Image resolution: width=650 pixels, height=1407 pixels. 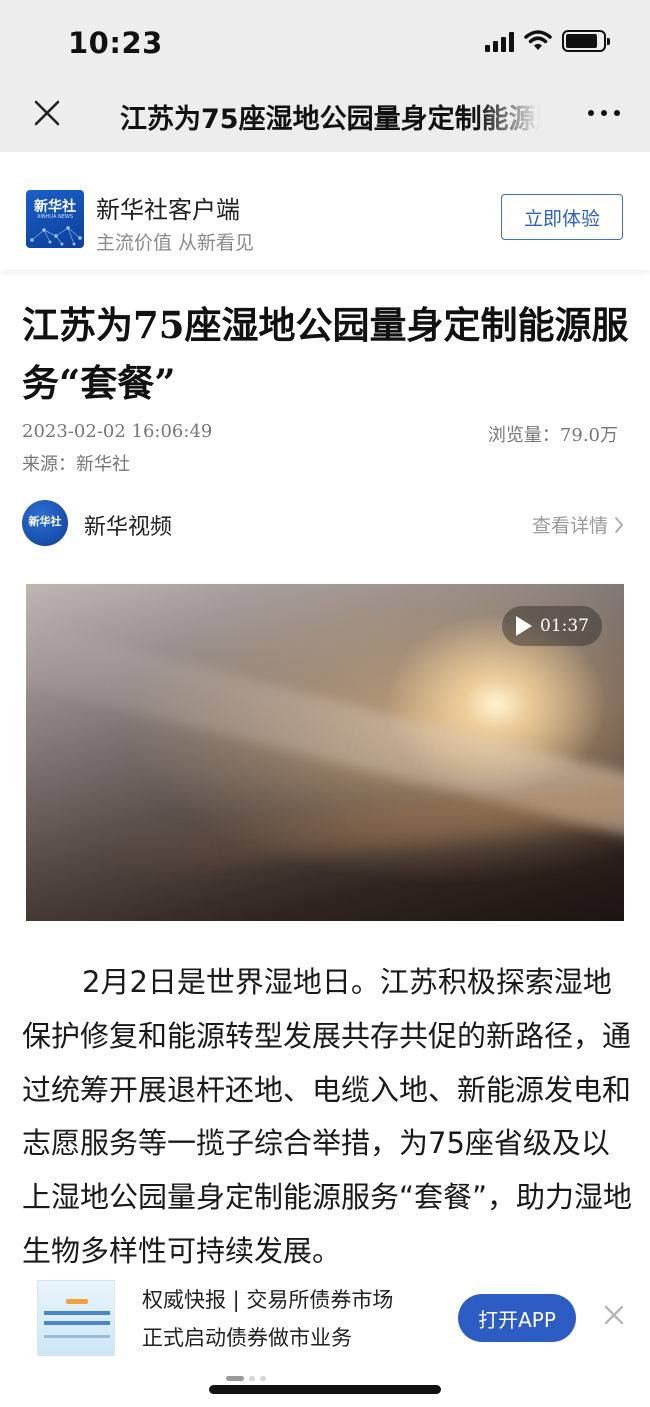 I want to click on home-indicator, so click(x=325, y=1389).